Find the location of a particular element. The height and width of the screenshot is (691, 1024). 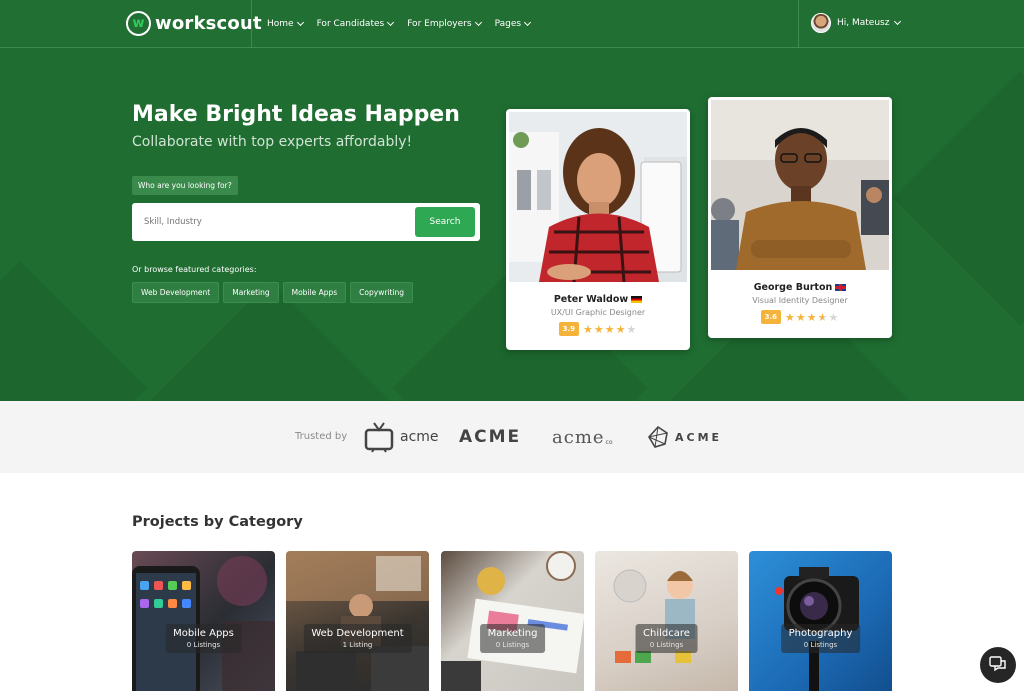

user-greeting: Hi, Mateusz is located at coordinates (863, 23).